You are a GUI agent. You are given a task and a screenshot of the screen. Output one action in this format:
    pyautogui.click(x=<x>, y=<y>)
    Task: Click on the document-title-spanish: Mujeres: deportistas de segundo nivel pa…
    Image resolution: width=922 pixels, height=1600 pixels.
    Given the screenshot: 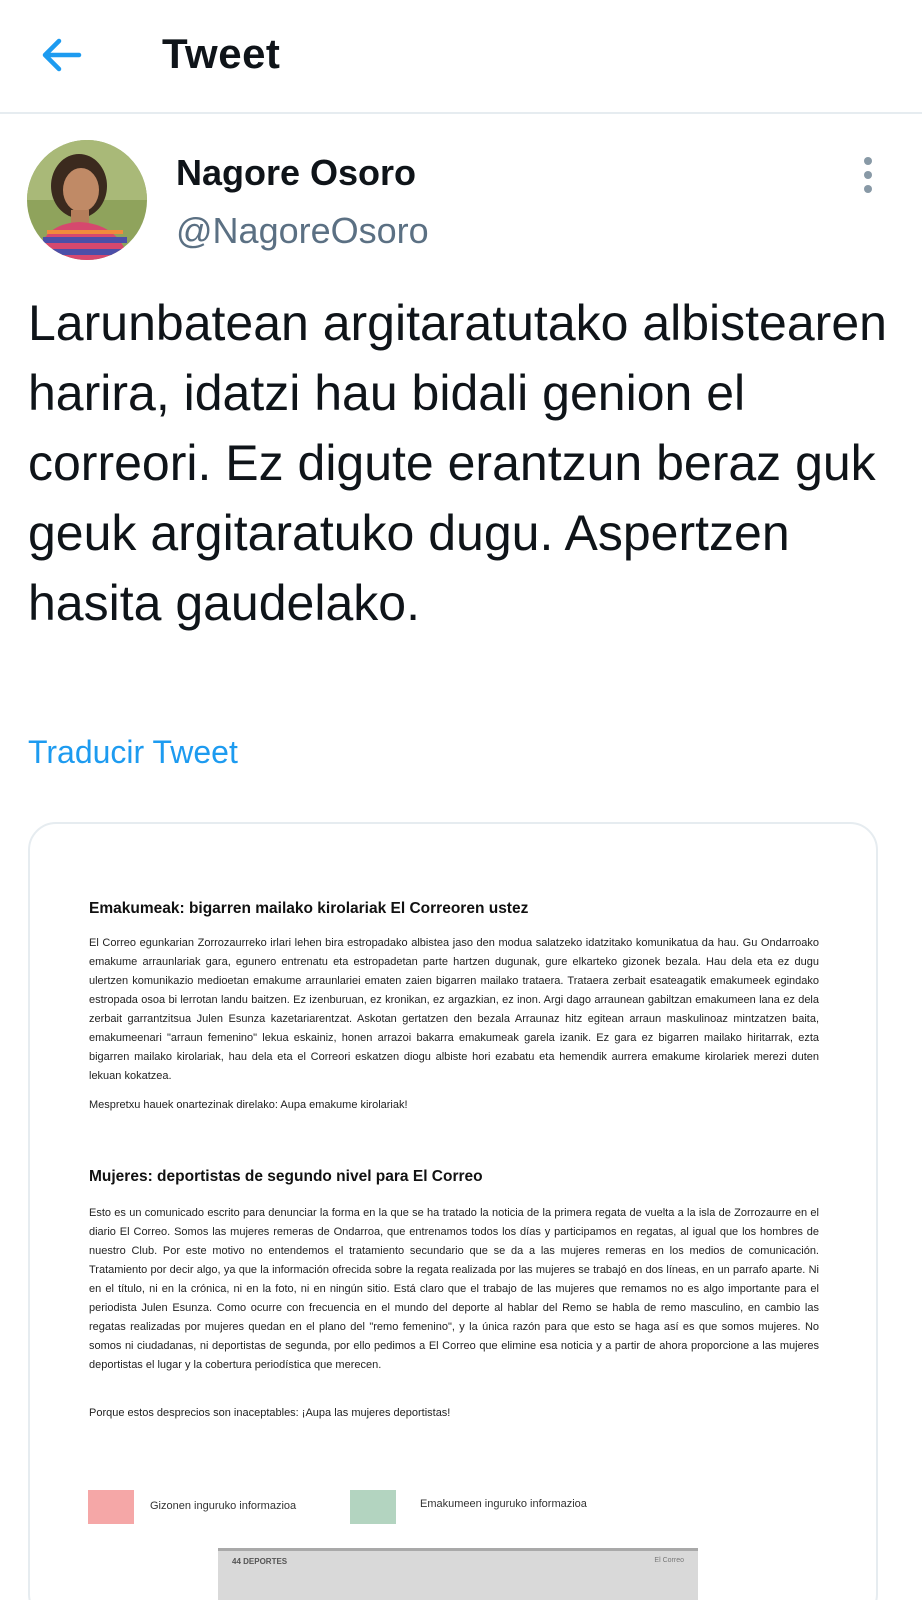 What is the action you would take?
    pyautogui.click(x=286, y=1176)
    